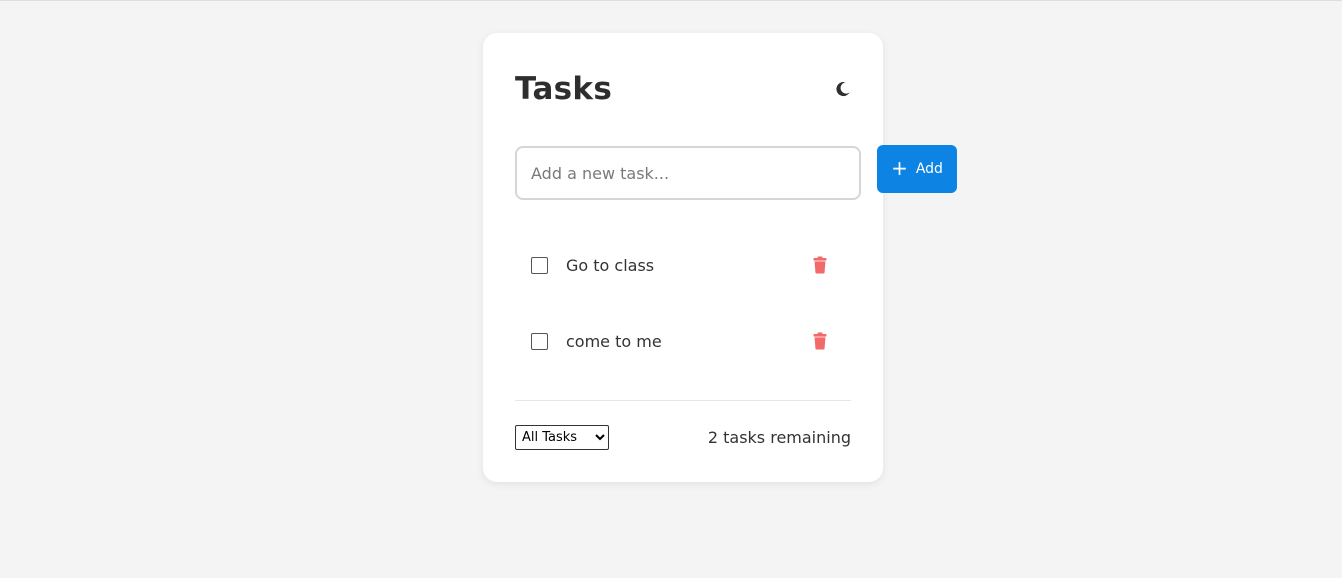  Describe the element at coordinates (614, 341) in the screenshot. I see `task-text: come to me` at that location.